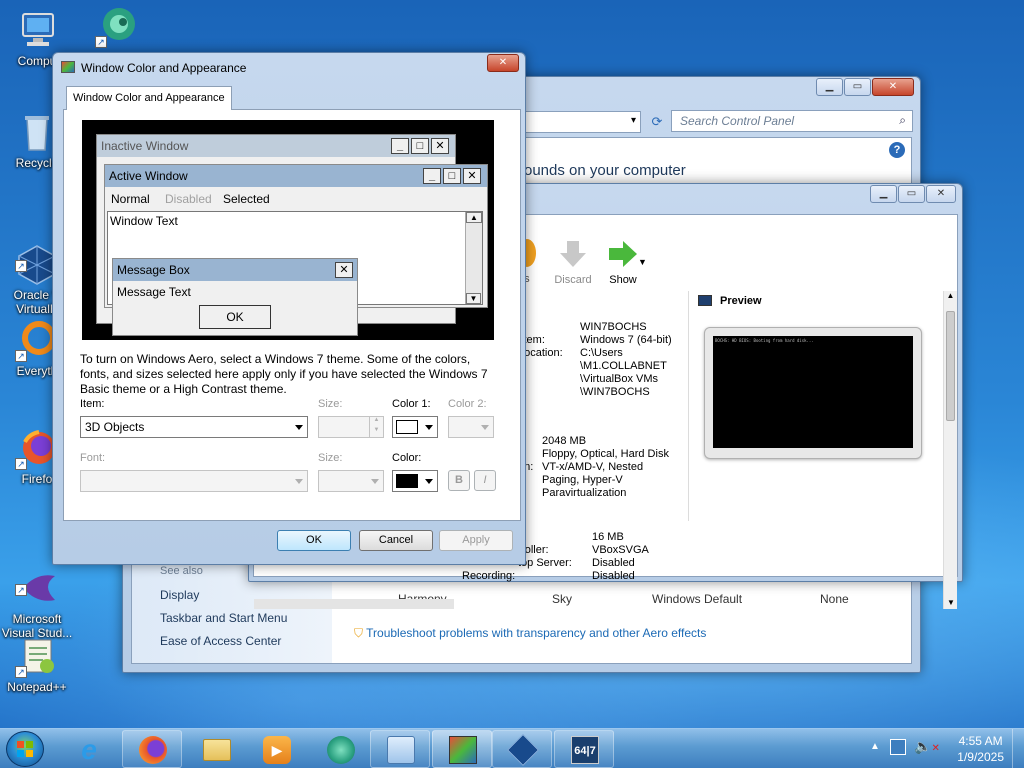  I want to click on color1-label: Color 1:, so click(411, 404).